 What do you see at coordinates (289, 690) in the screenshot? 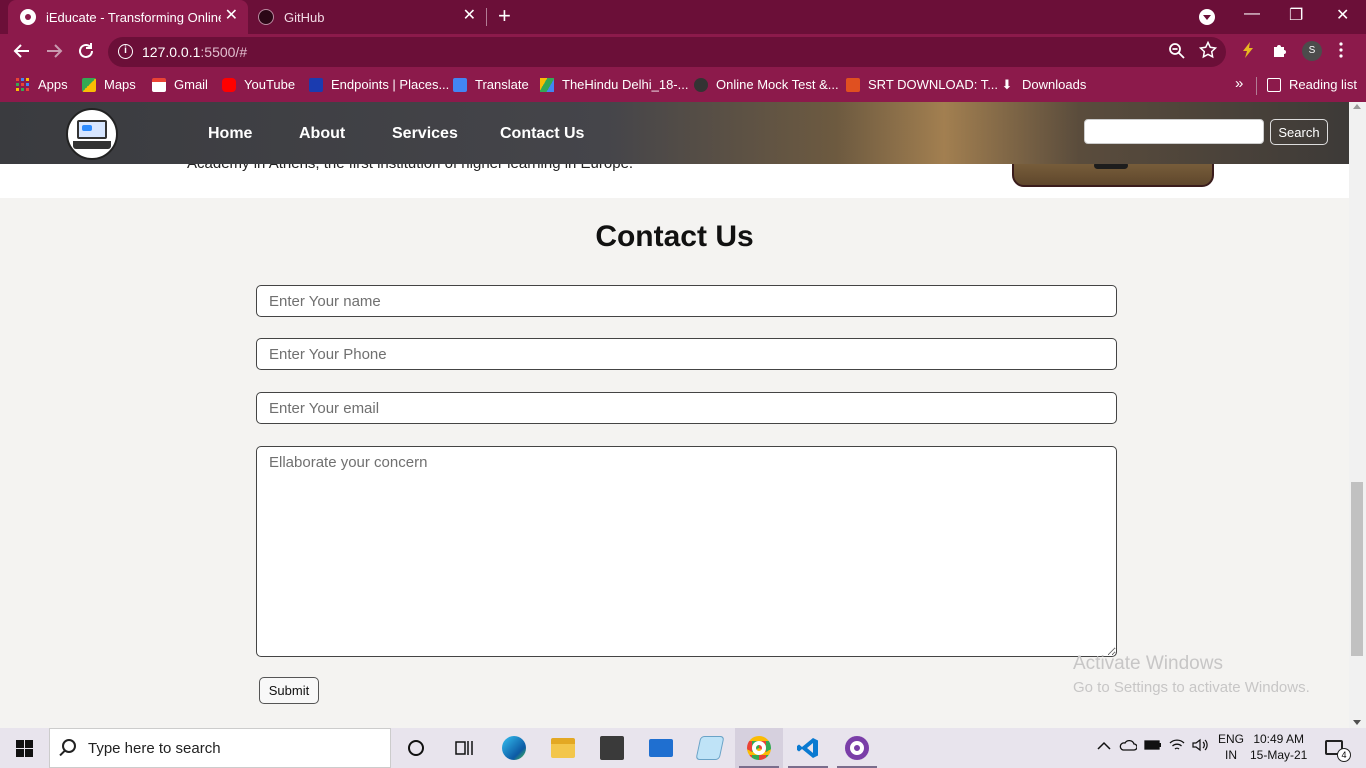
I see `submit-button: Submit` at bounding box center [289, 690].